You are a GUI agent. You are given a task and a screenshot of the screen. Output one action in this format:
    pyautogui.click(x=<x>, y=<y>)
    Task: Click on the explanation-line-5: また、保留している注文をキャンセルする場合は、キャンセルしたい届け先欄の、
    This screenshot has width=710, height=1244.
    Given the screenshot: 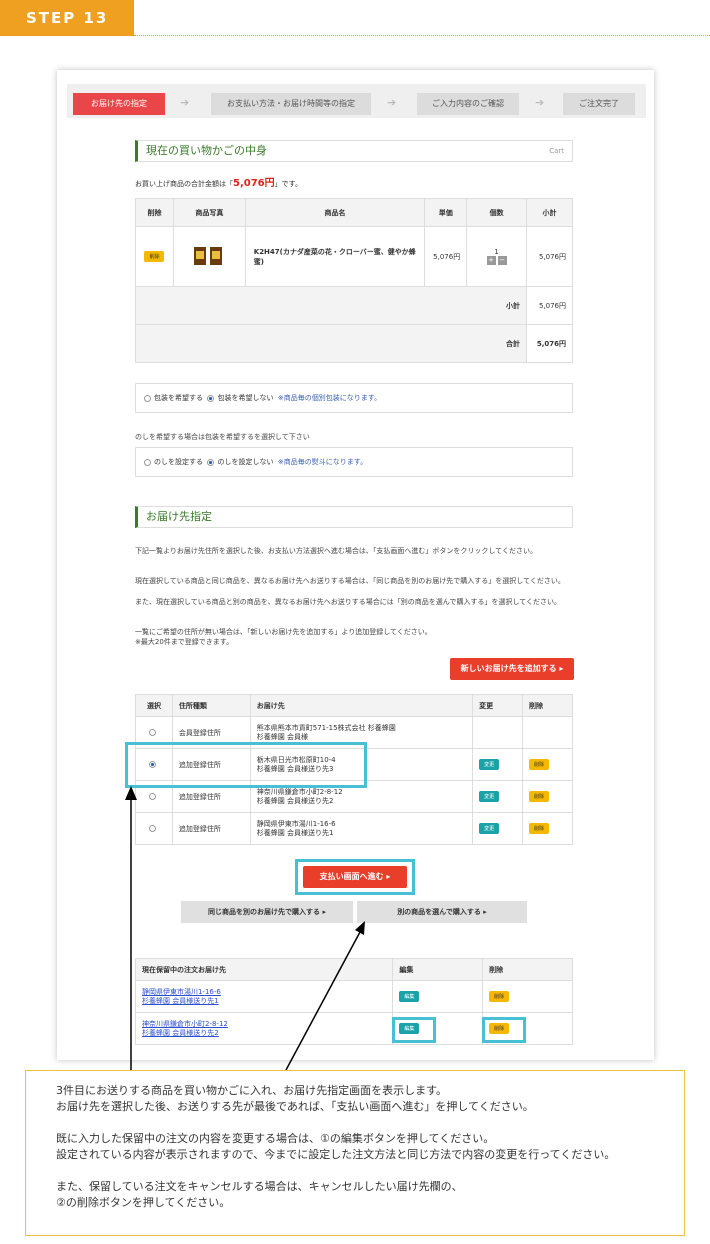 What is the action you would take?
    pyautogui.click(x=259, y=1186)
    